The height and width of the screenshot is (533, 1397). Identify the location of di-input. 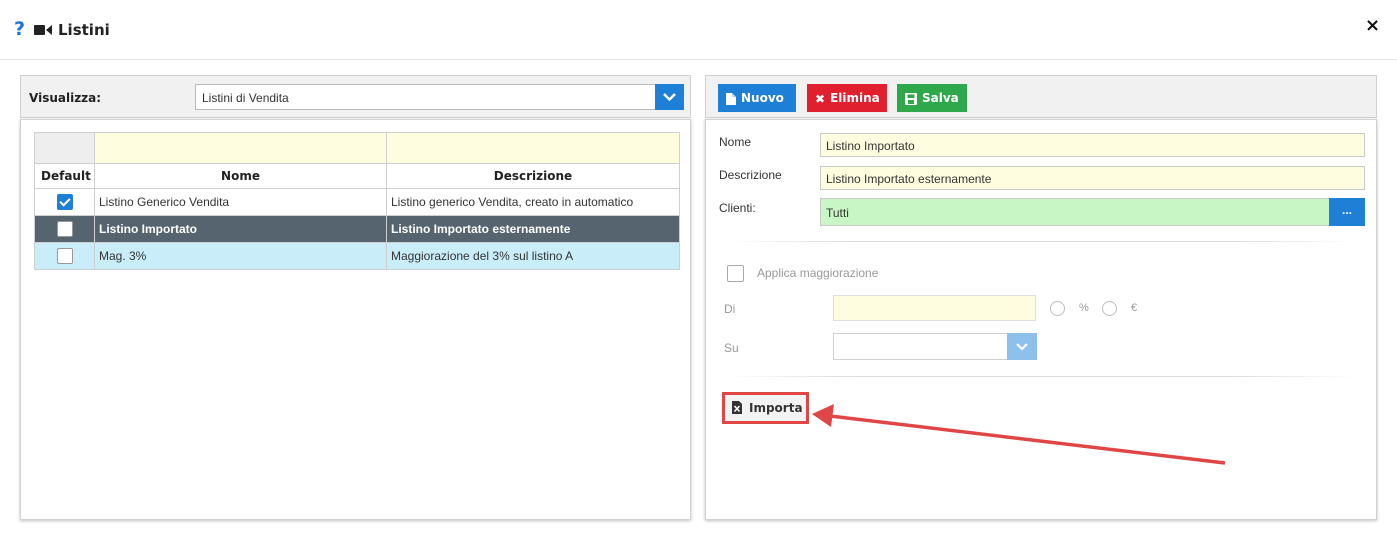
(934, 308).